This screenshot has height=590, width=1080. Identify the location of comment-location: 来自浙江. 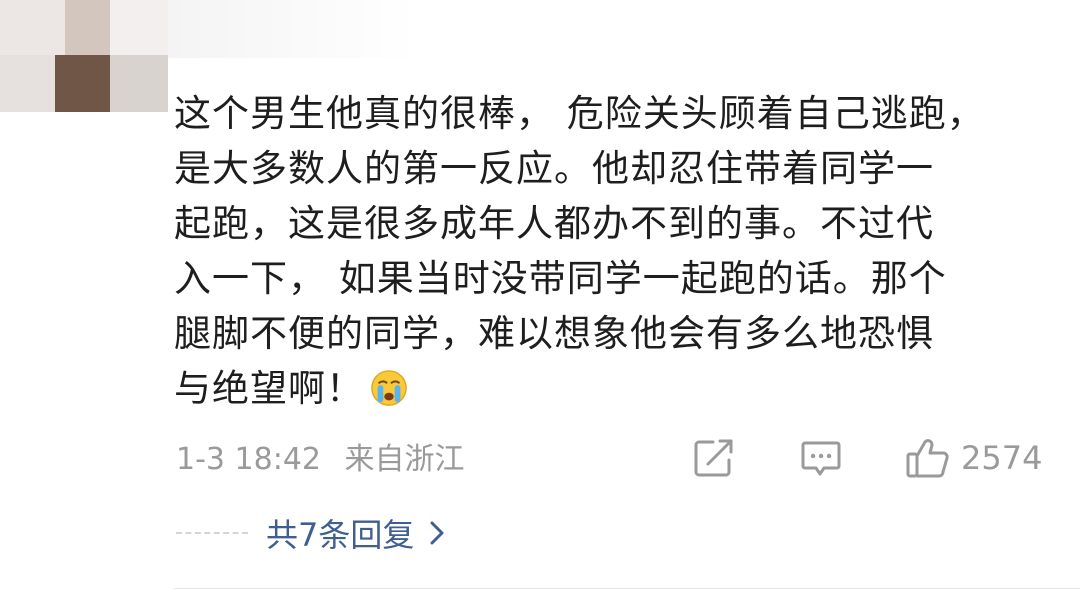
(404, 459).